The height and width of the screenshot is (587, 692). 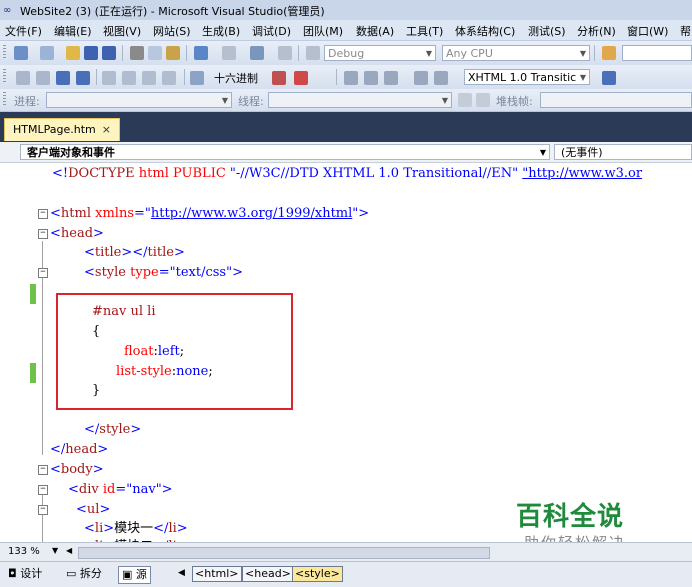 I want to click on navigate-forward-icon, so click(x=285, y=53).